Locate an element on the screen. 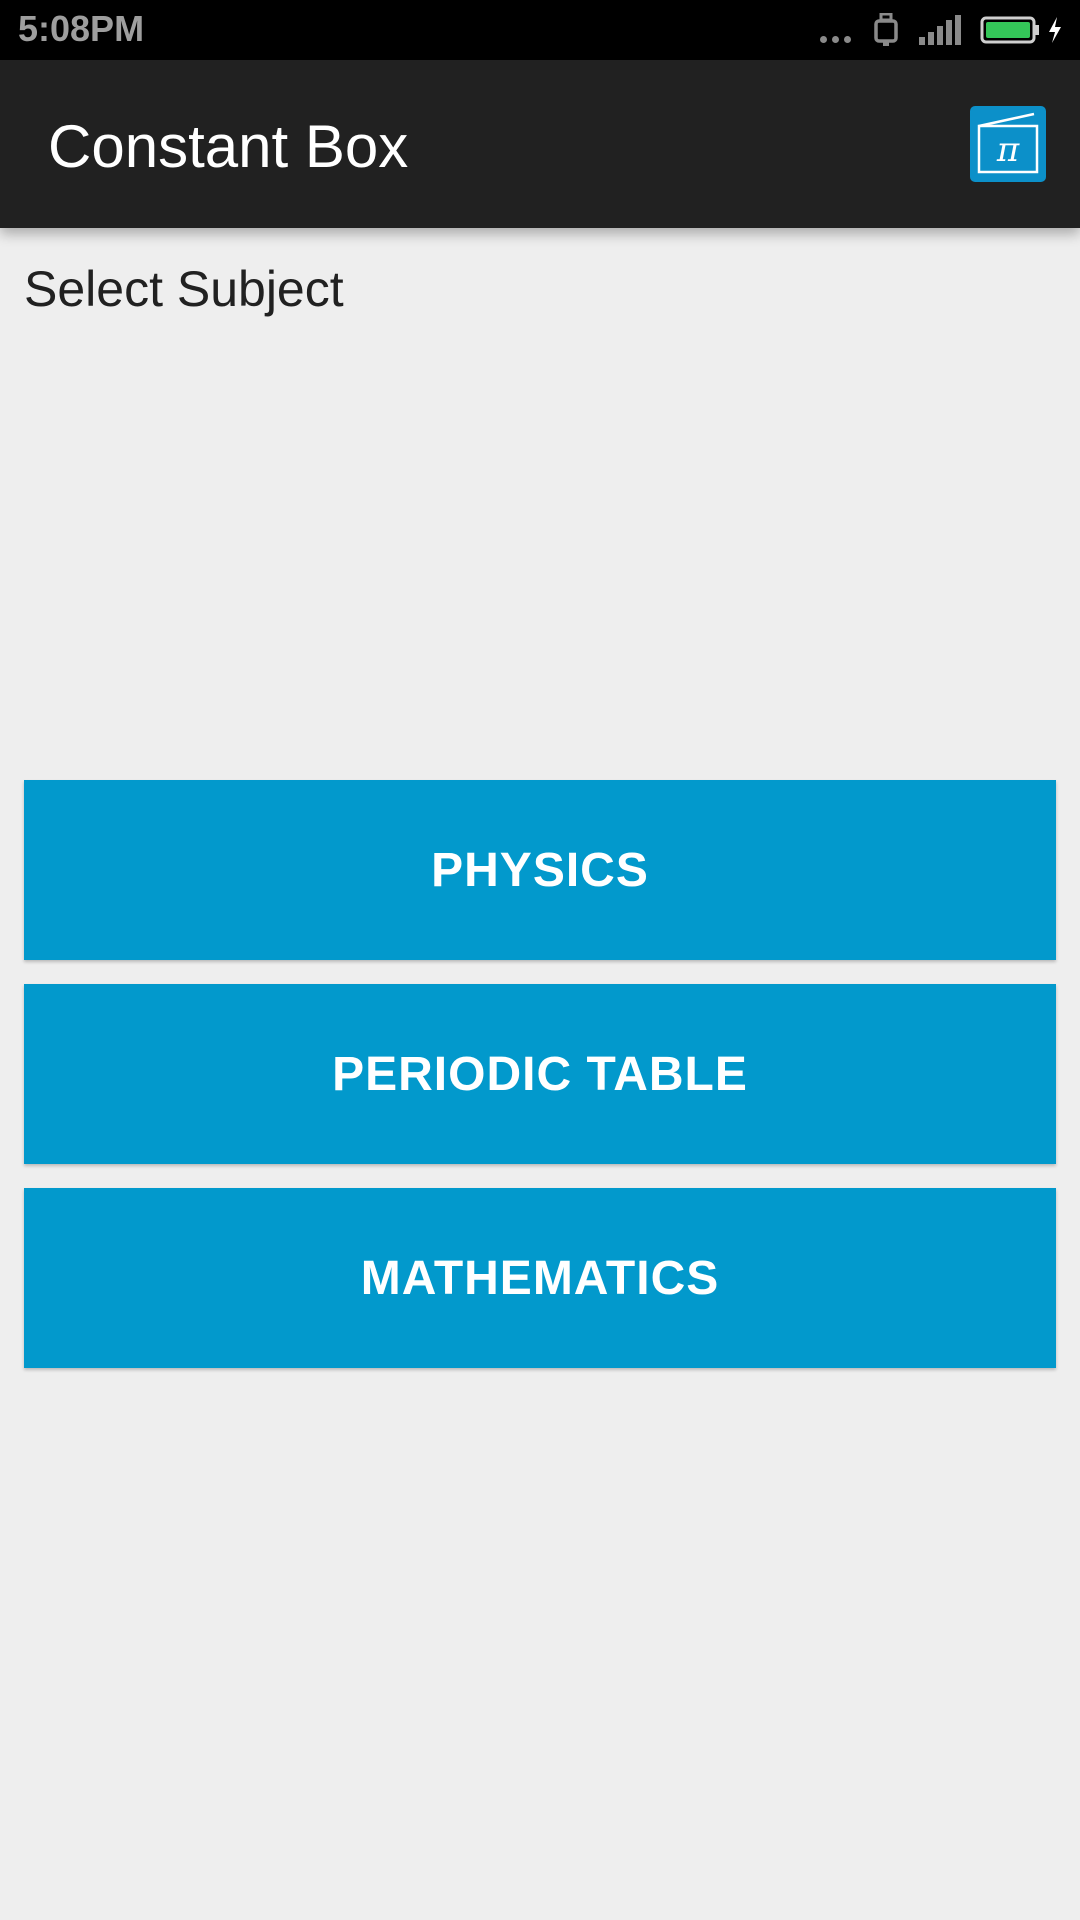  alarm-icon is located at coordinates (886, 29).